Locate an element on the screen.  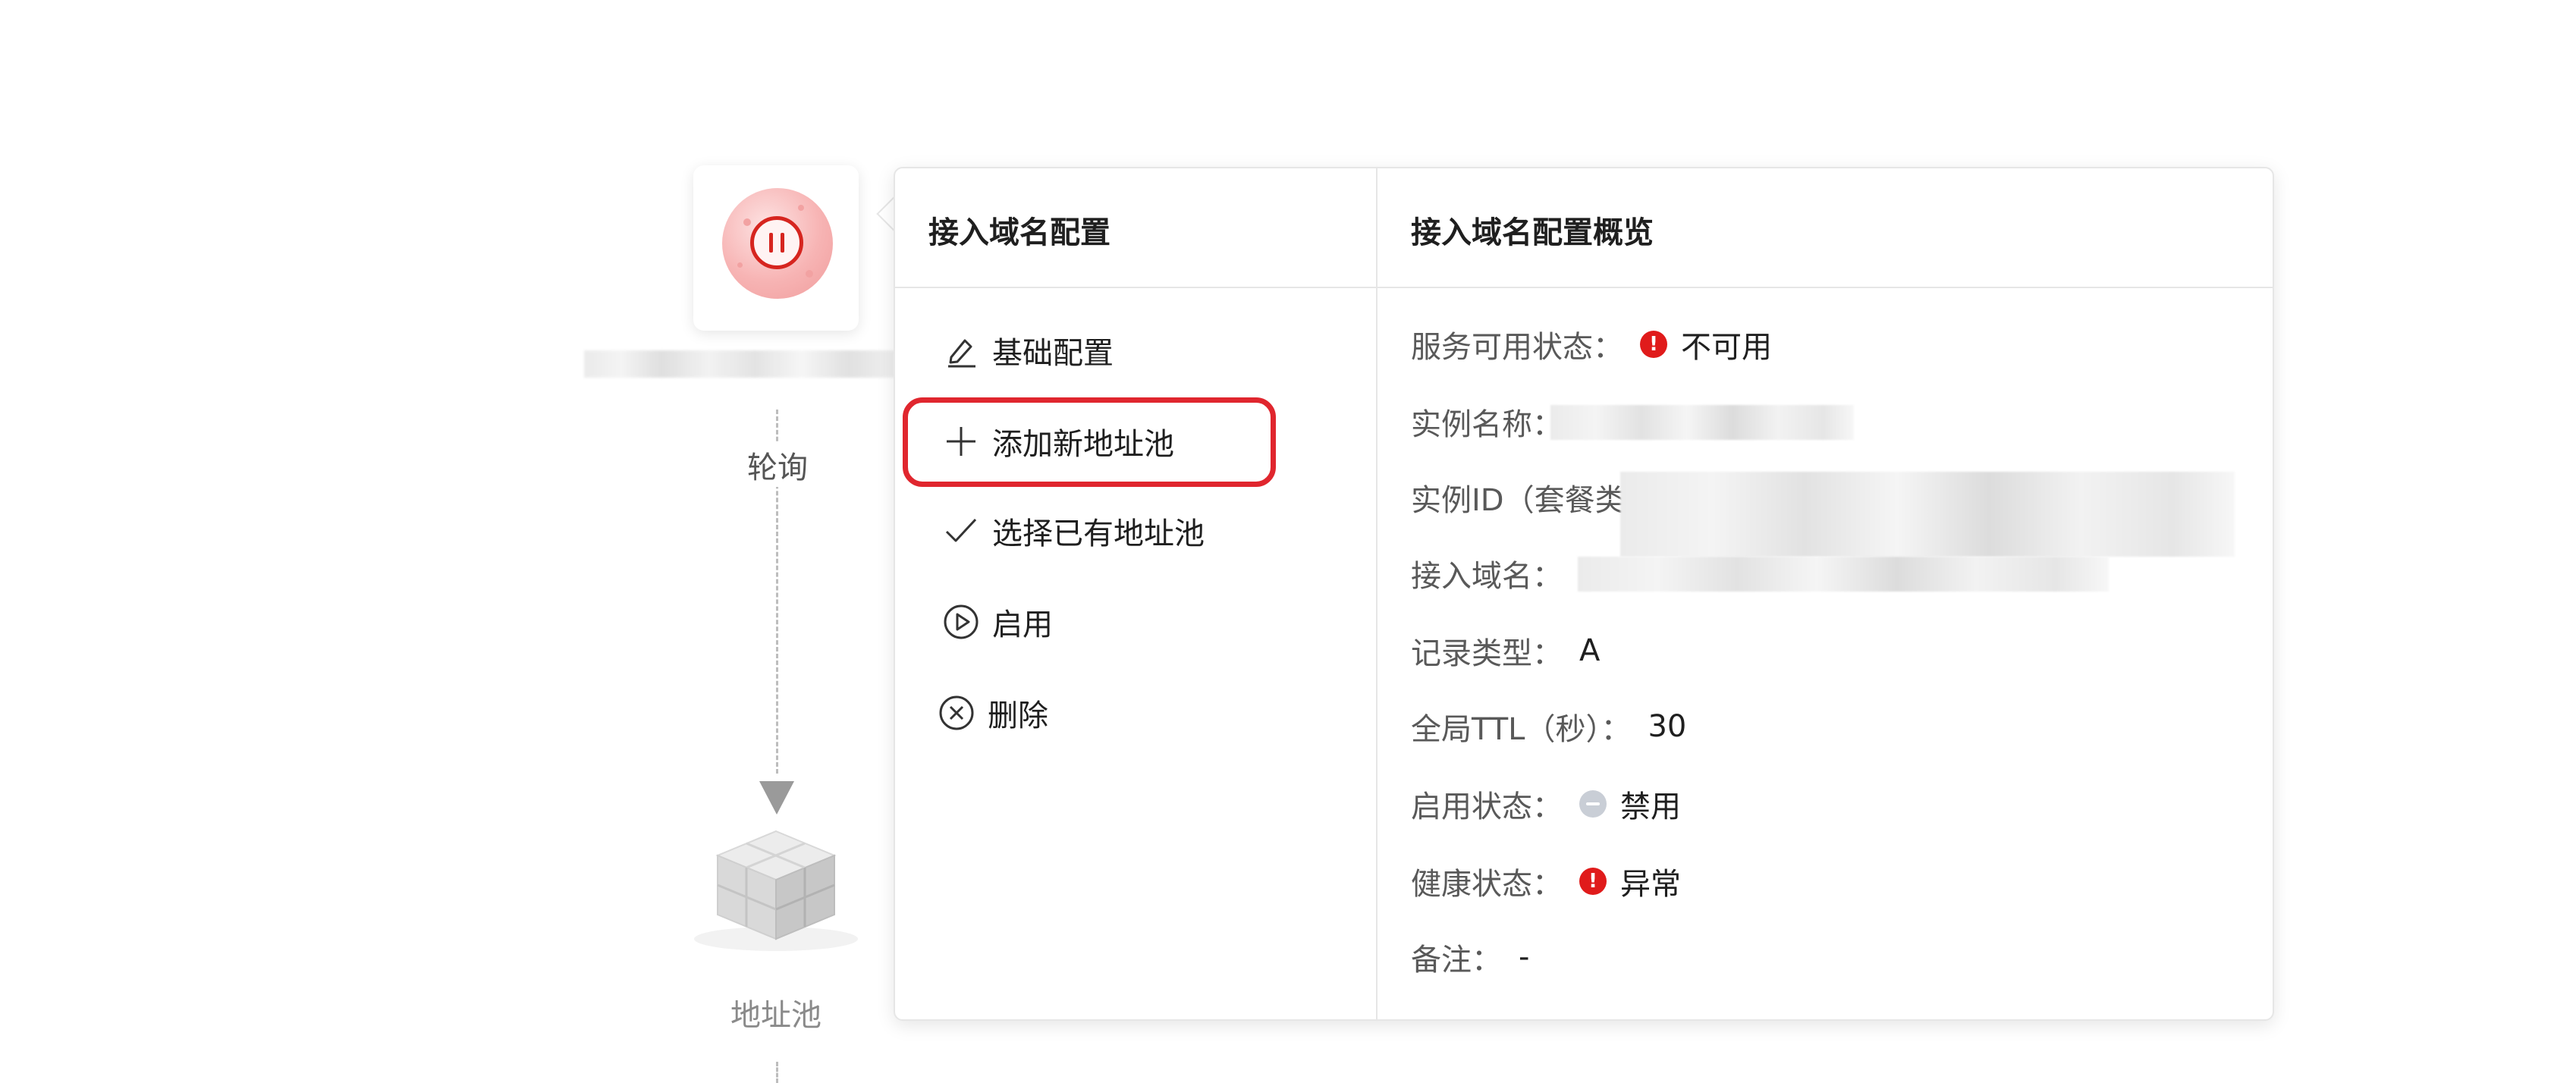
overview-enable-status: 启用状态： 禁用 is located at coordinates (1546, 804).